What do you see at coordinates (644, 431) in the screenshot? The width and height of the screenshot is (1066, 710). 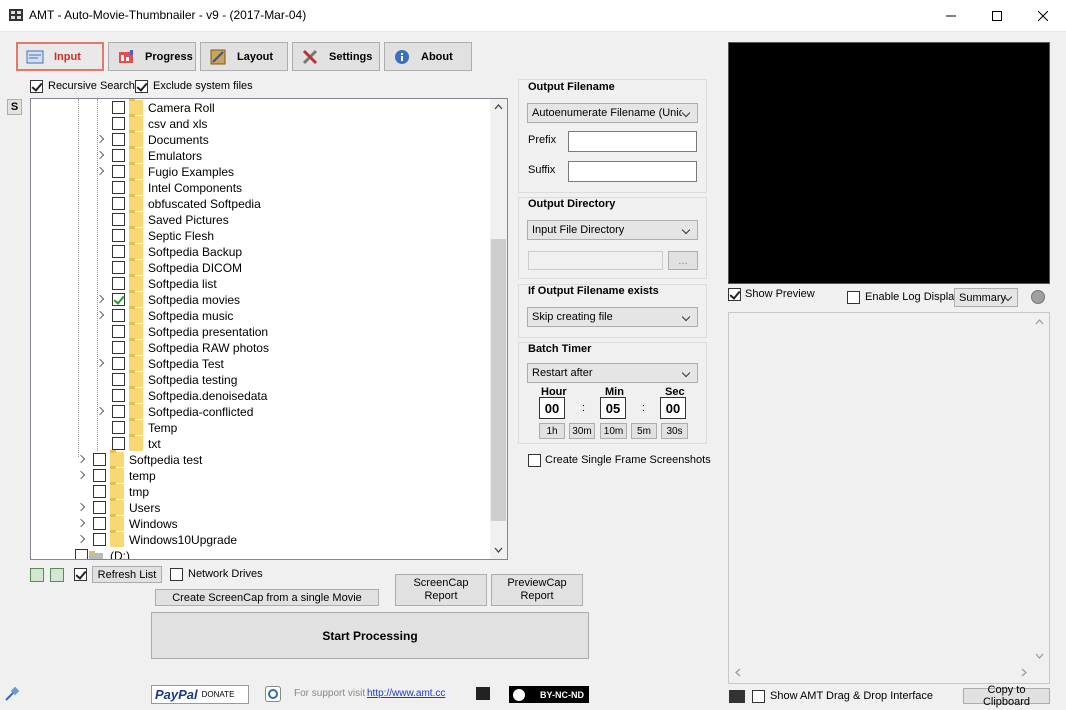 I see `preset-5m-button: 5m` at bounding box center [644, 431].